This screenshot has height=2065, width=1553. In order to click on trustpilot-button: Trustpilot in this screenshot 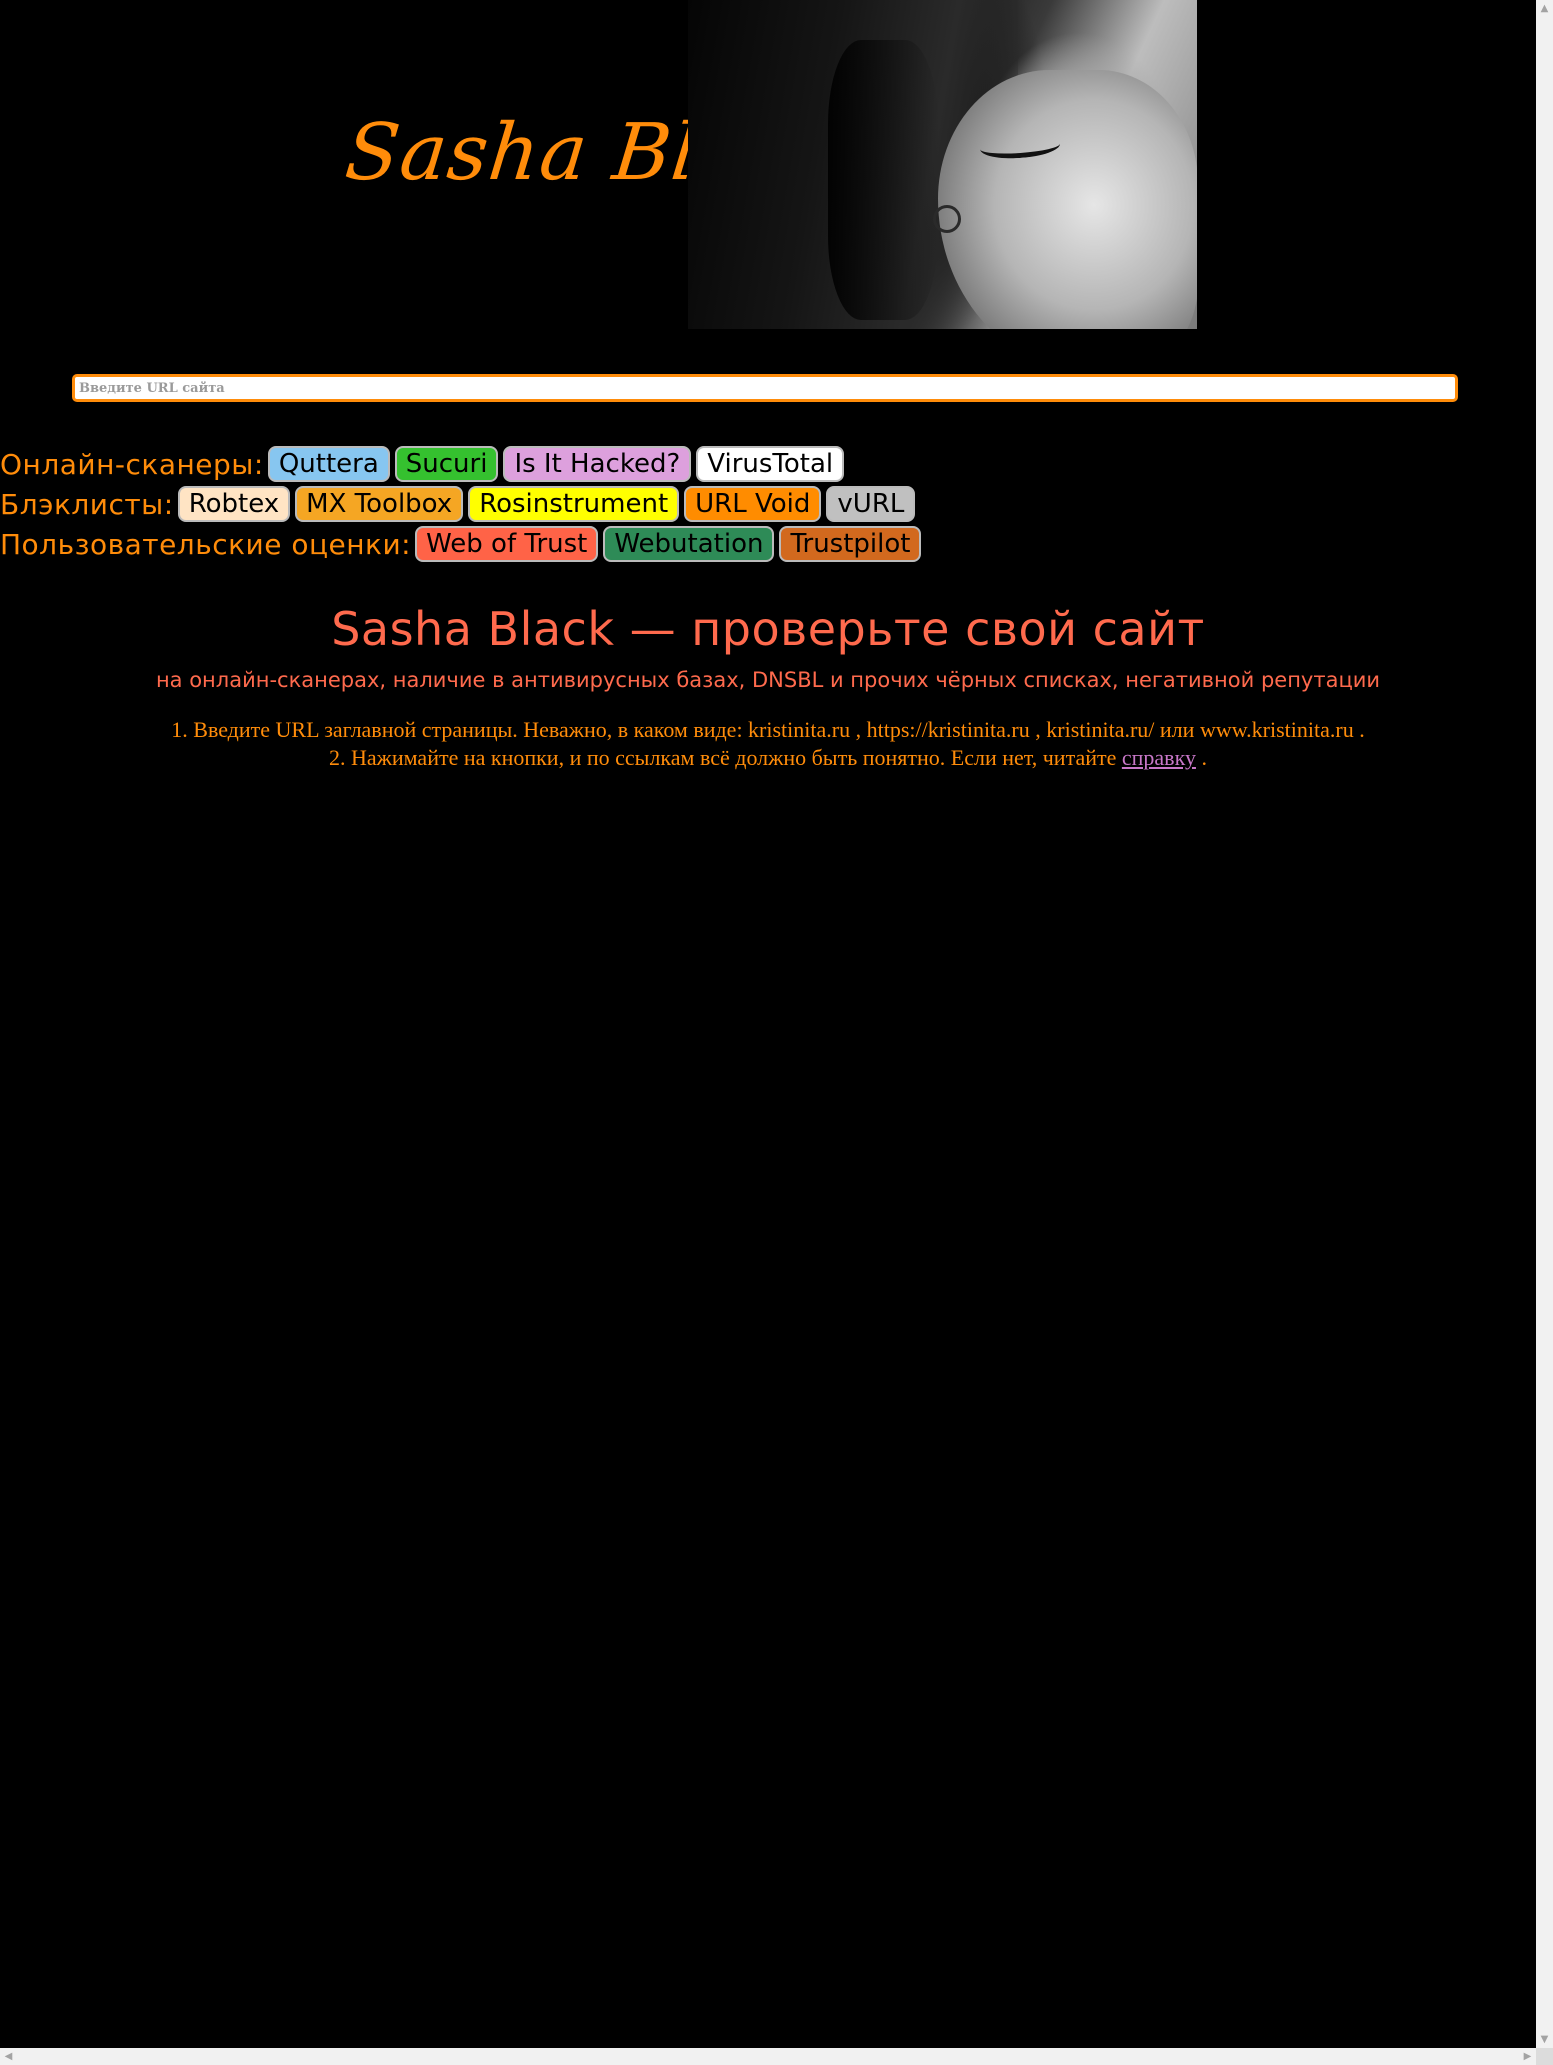, I will do `click(850, 544)`.